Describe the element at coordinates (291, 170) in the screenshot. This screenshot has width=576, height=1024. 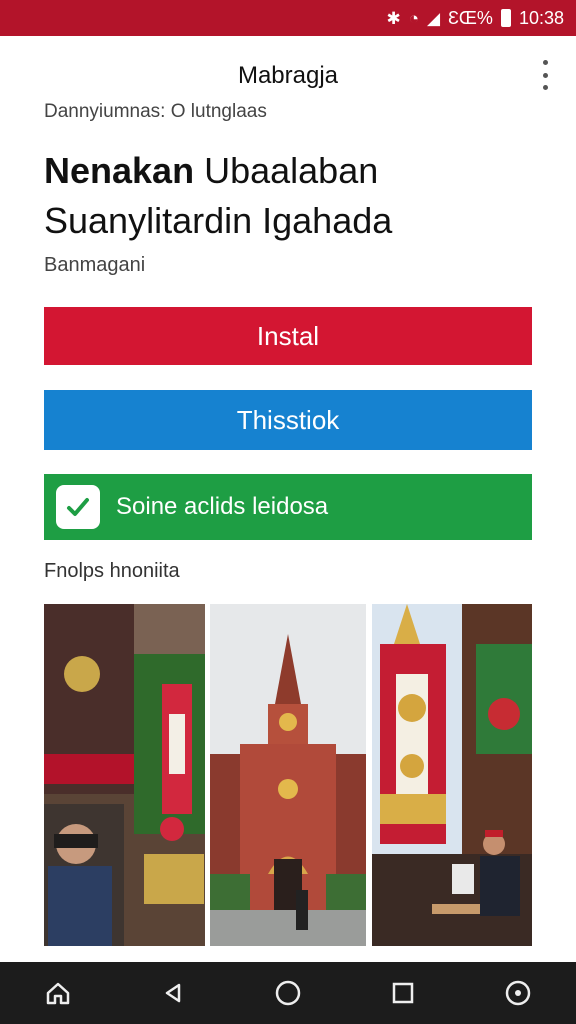
I see `title-rest: Ubaalaban` at that location.